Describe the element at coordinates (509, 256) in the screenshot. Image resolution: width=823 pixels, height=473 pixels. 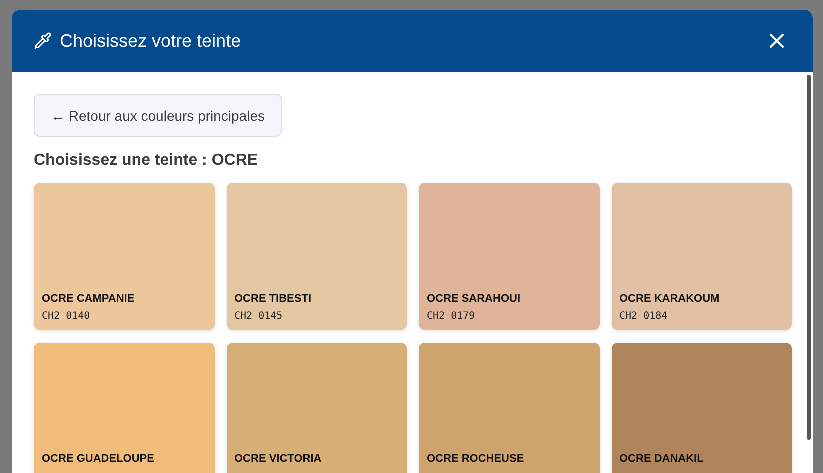
I see `color-swatch: OCRE SARAHOUI CH2 0179` at that location.